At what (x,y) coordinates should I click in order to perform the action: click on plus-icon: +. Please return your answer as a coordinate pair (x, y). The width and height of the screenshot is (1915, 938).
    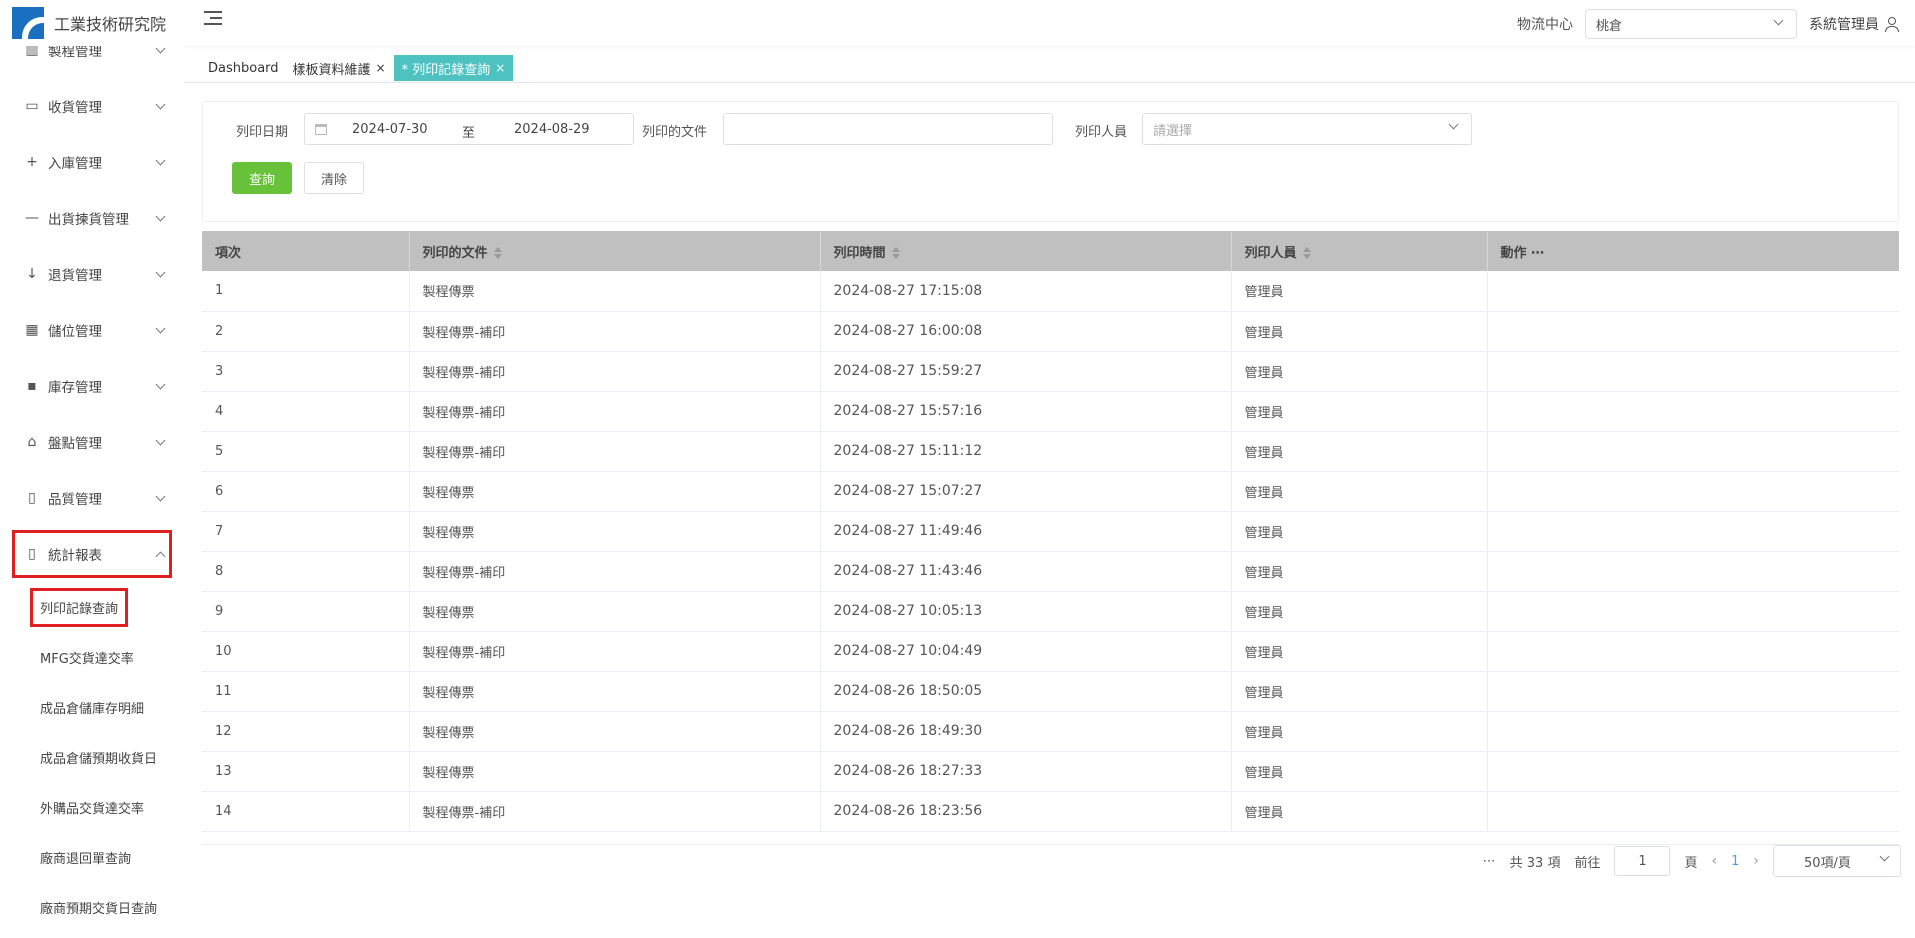
    Looking at the image, I should click on (32, 162).